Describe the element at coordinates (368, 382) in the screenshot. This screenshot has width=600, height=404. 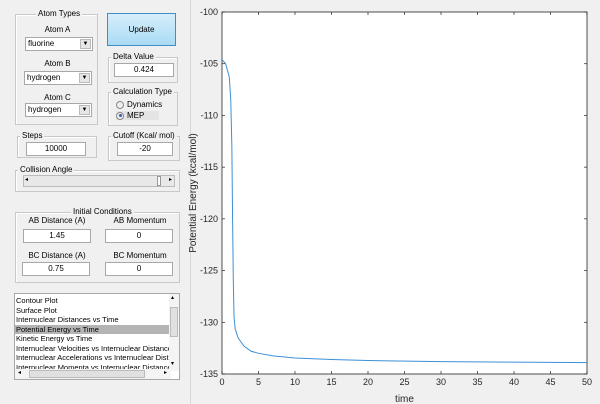
I see `x-tick-label: 20` at that location.